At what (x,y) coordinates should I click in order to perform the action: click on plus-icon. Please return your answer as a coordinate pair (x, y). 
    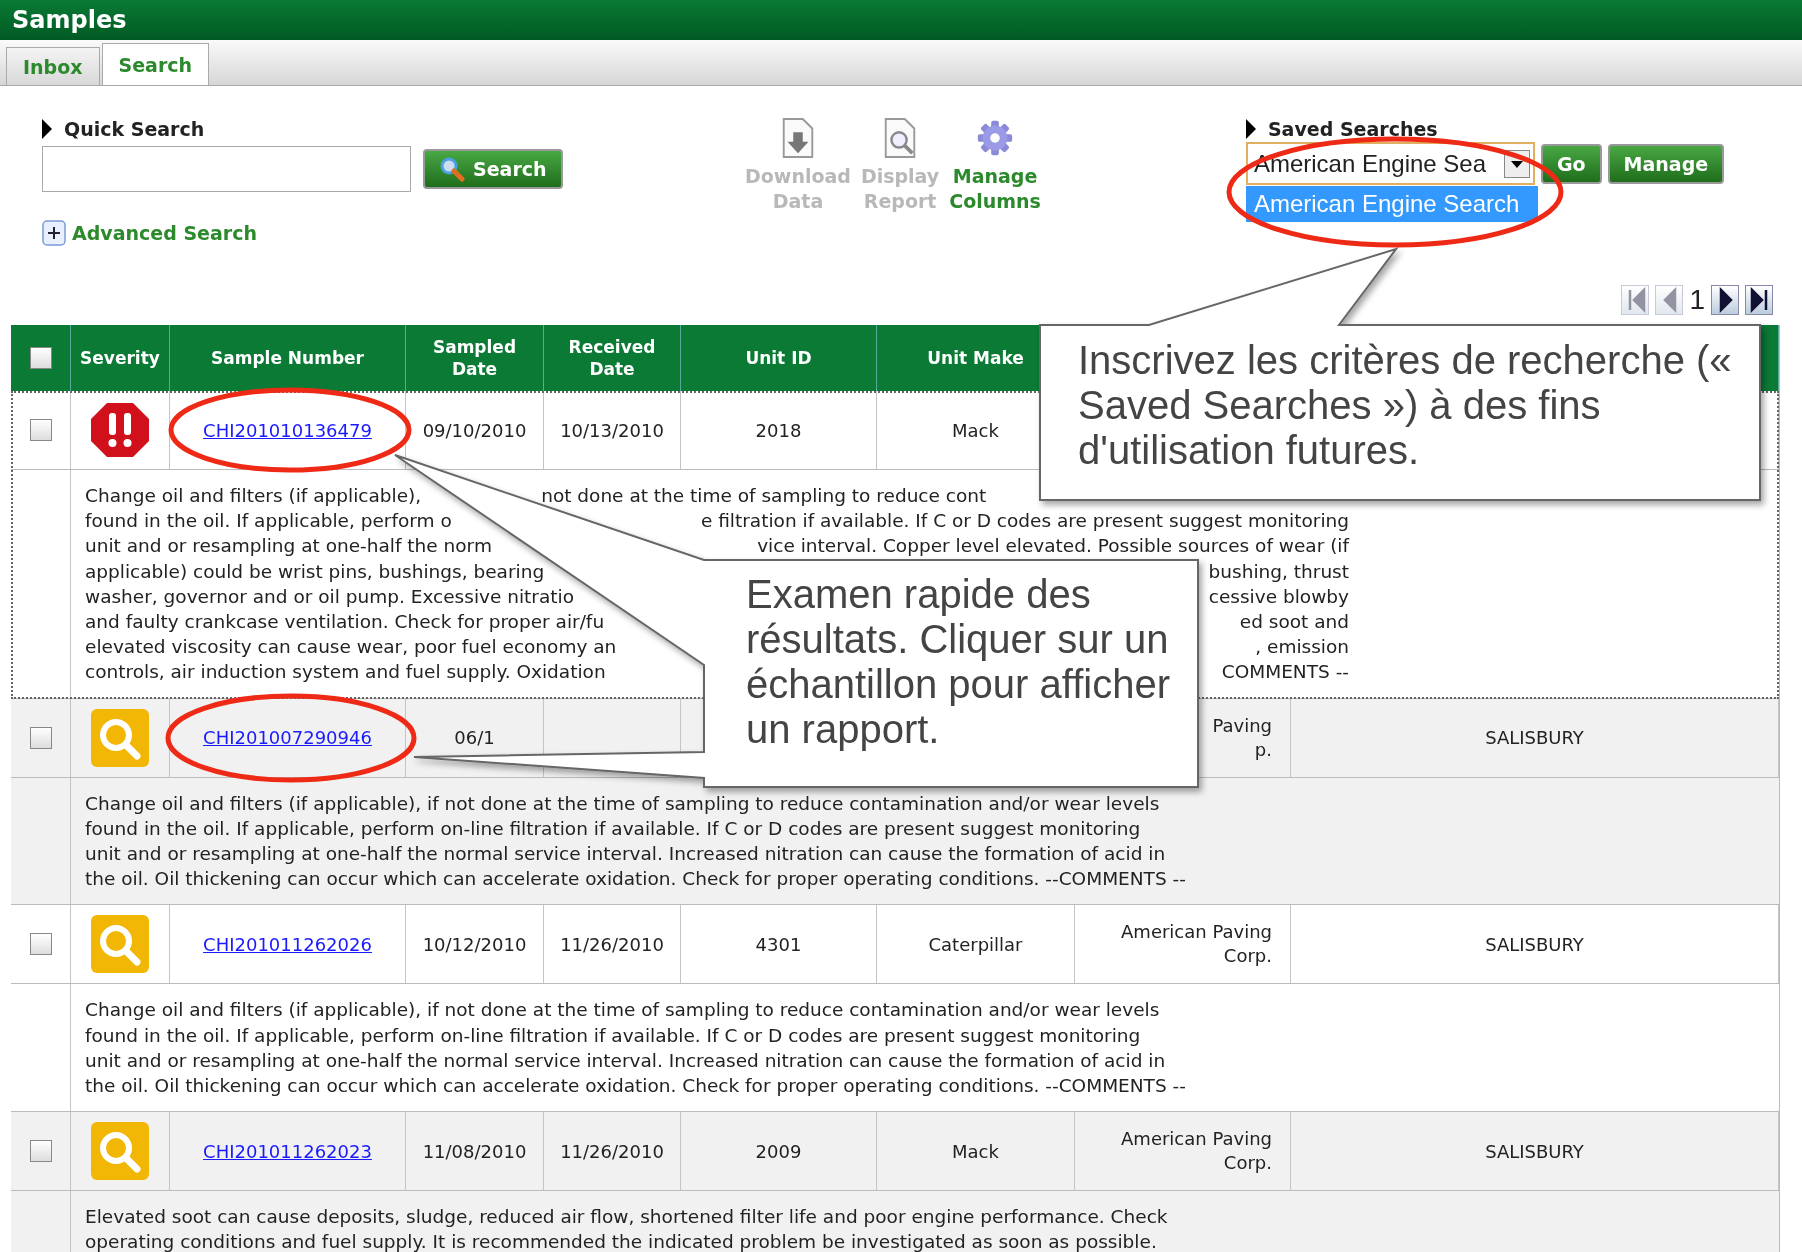
    Looking at the image, I should click on (54, 233).